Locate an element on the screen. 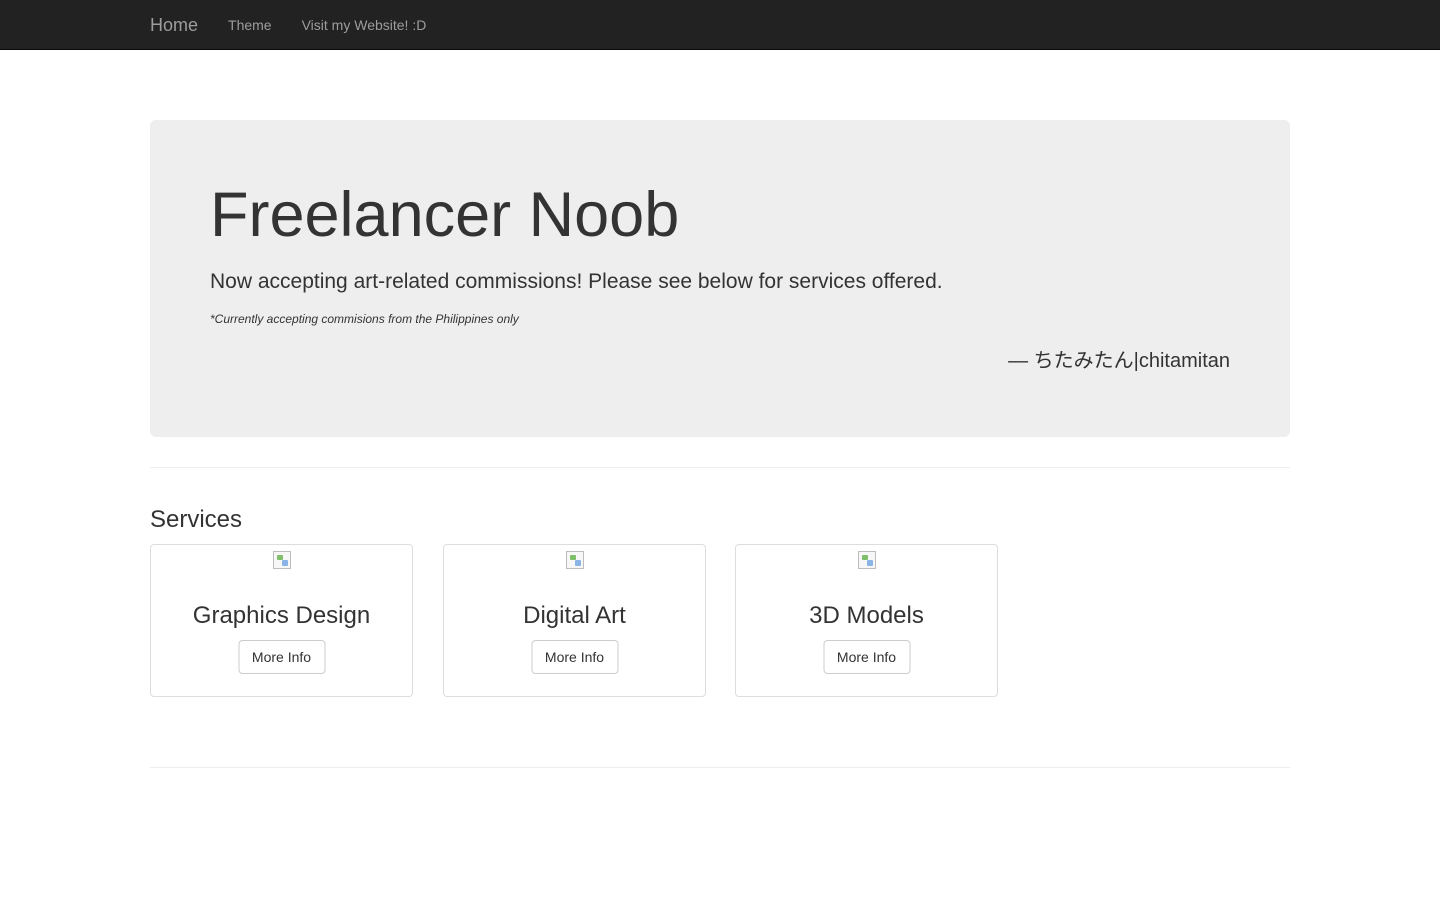  divider-top is located at coordinates (720, 467).